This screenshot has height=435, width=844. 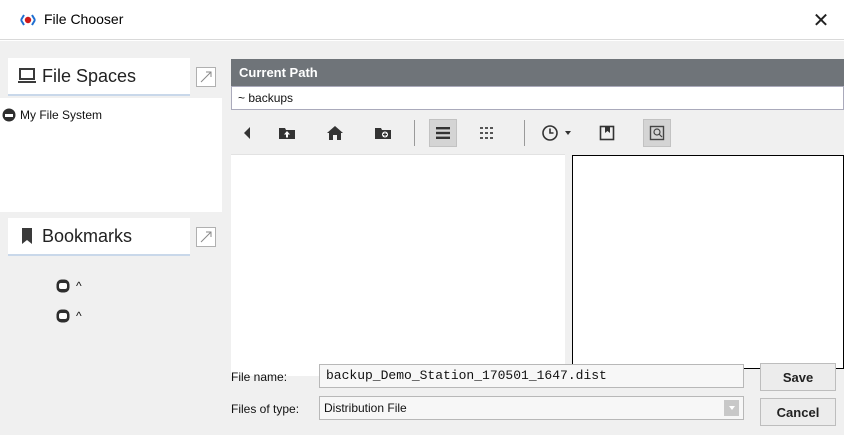 I want to click on current-path-header: Current Path, so click(x=537, y=72).